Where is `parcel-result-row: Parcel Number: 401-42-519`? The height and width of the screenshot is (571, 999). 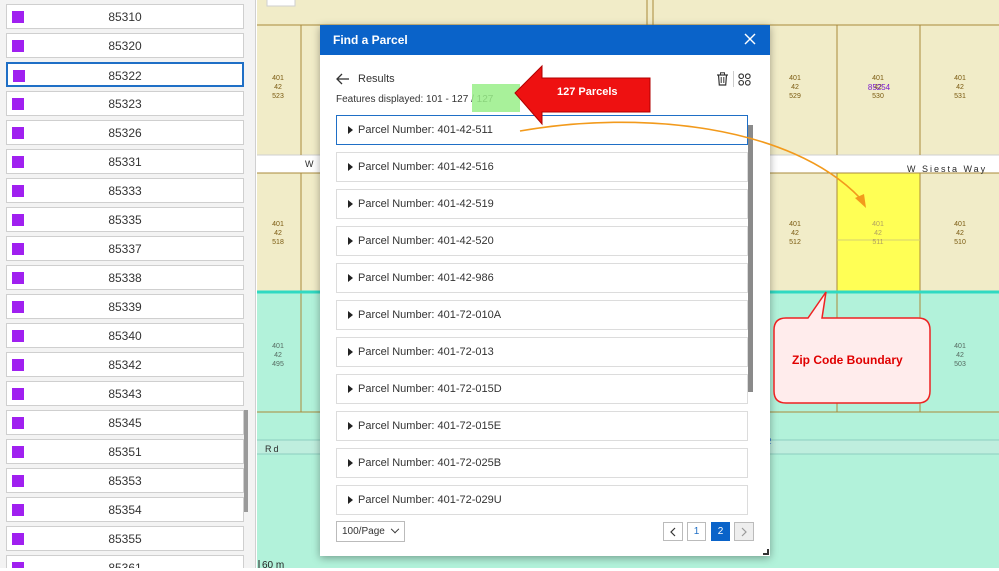 parcel-result-row: Parcel Number: 401-42-519 is located at coordinates (542, 204).